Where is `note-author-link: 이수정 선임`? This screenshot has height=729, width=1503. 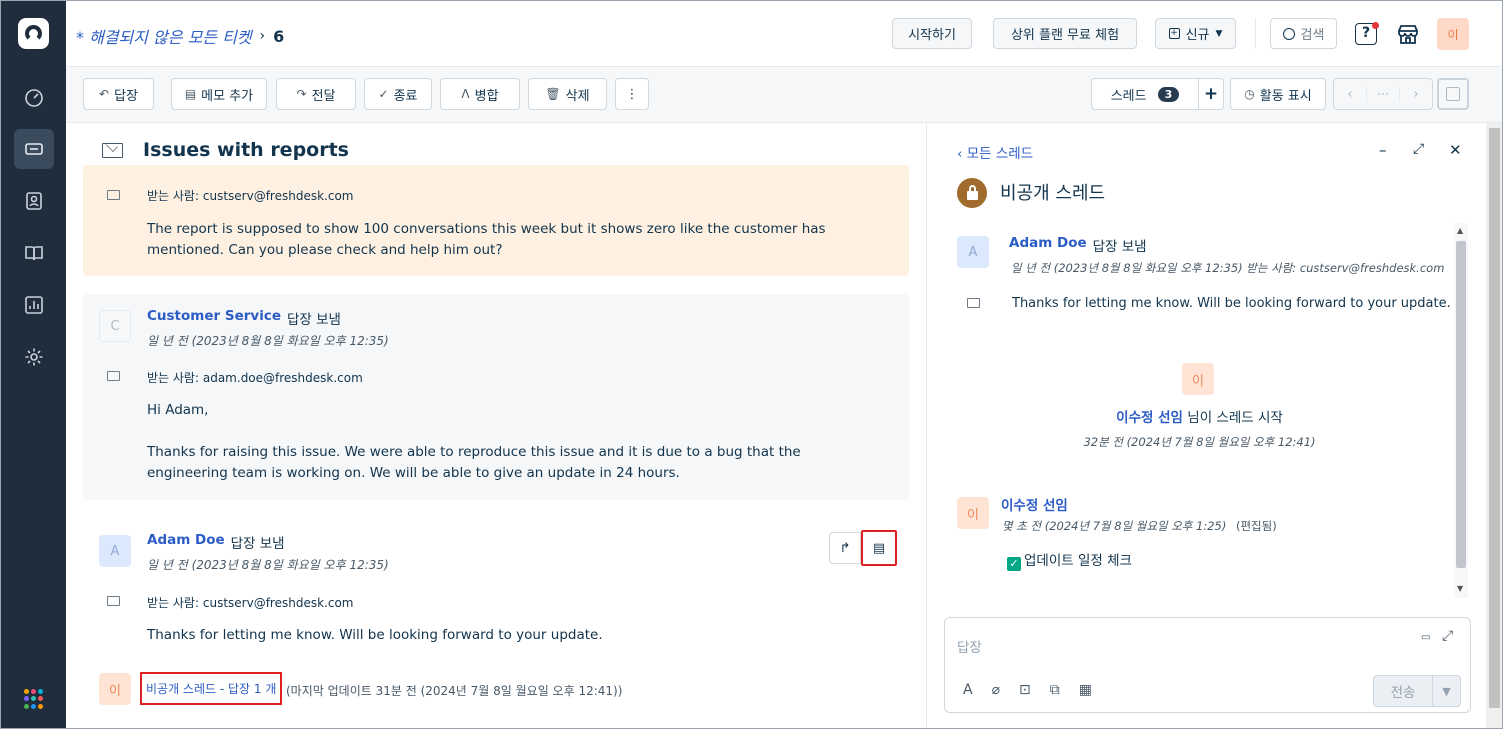
note-author-link: 이수정 선임 is located at coordinates (1034, 504).